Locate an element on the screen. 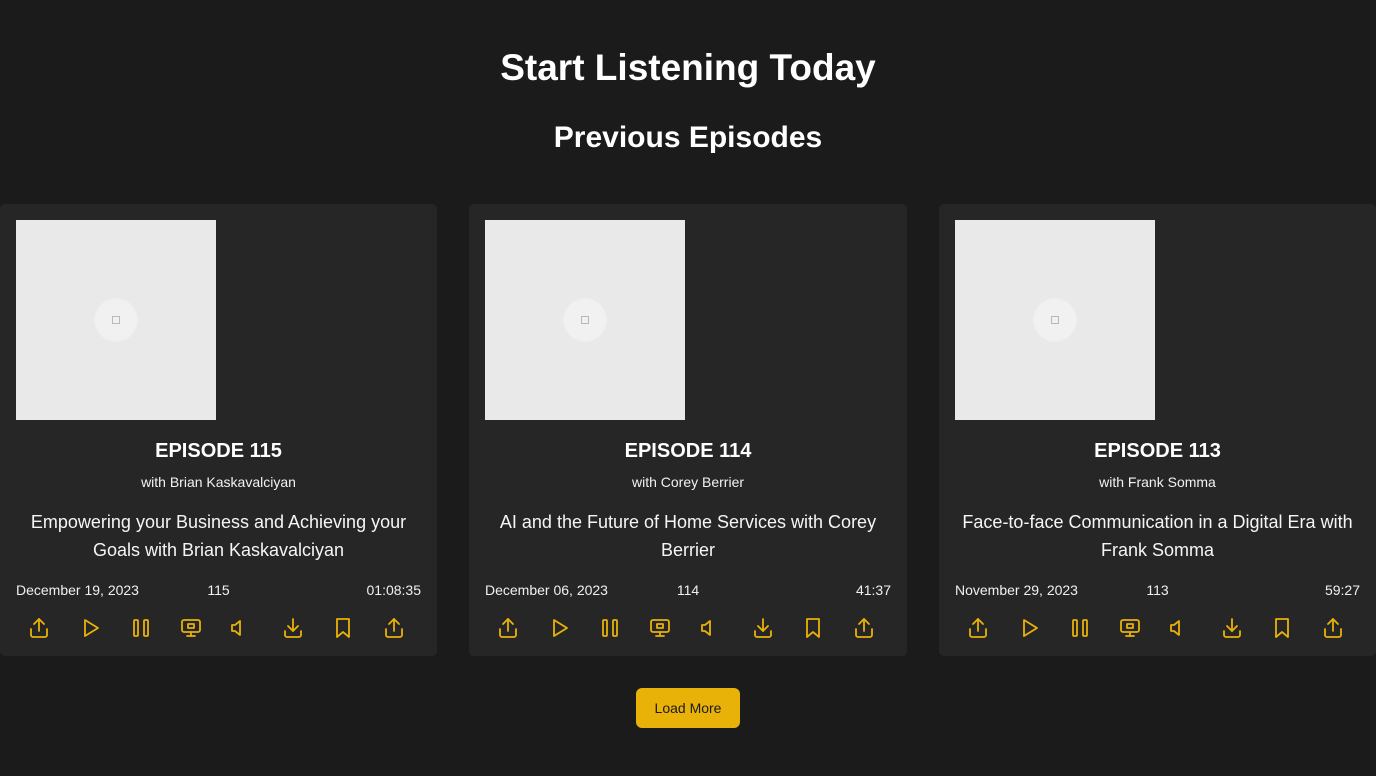 The height and width of the screenshot is (776, 1376). episode-number: 113 is located at coordinates (1157, 590).